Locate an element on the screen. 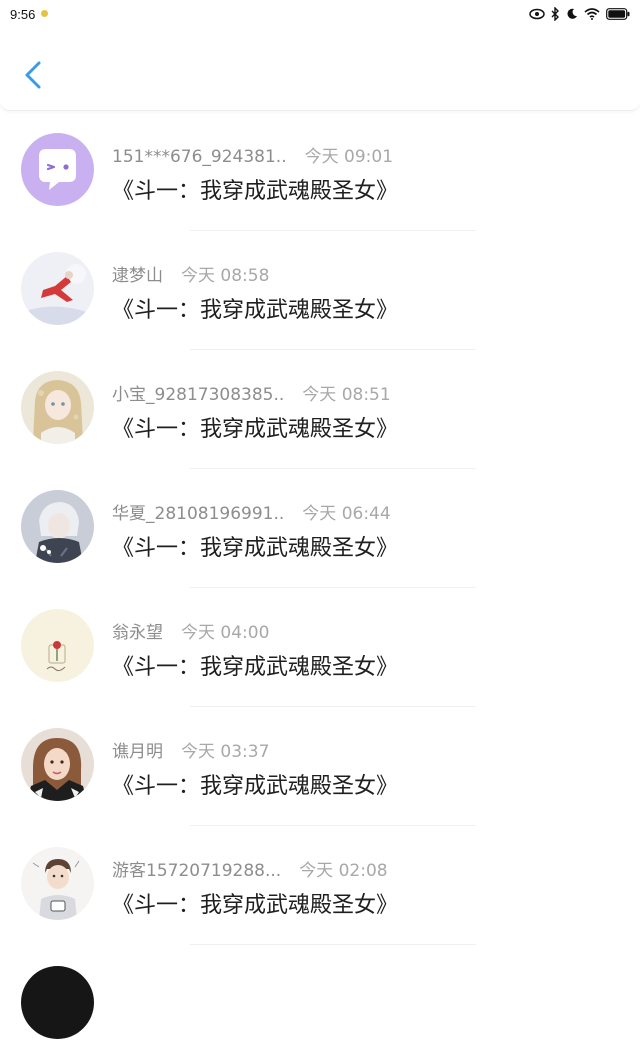  sender-name: 翁永望 今天 04:00 is located at coordinates (190, 630).